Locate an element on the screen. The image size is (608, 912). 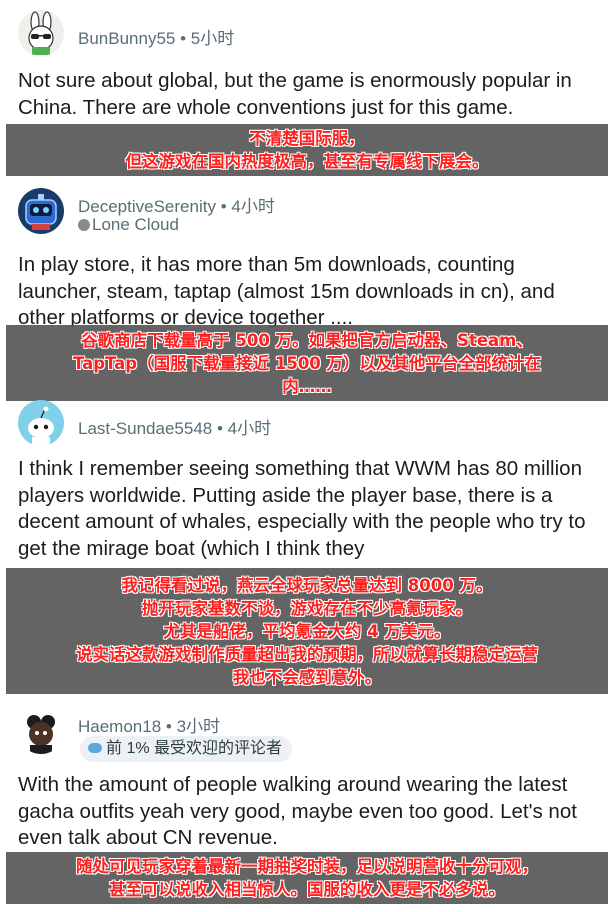
username: BunBunny55 is located at coordinates (126, 38).